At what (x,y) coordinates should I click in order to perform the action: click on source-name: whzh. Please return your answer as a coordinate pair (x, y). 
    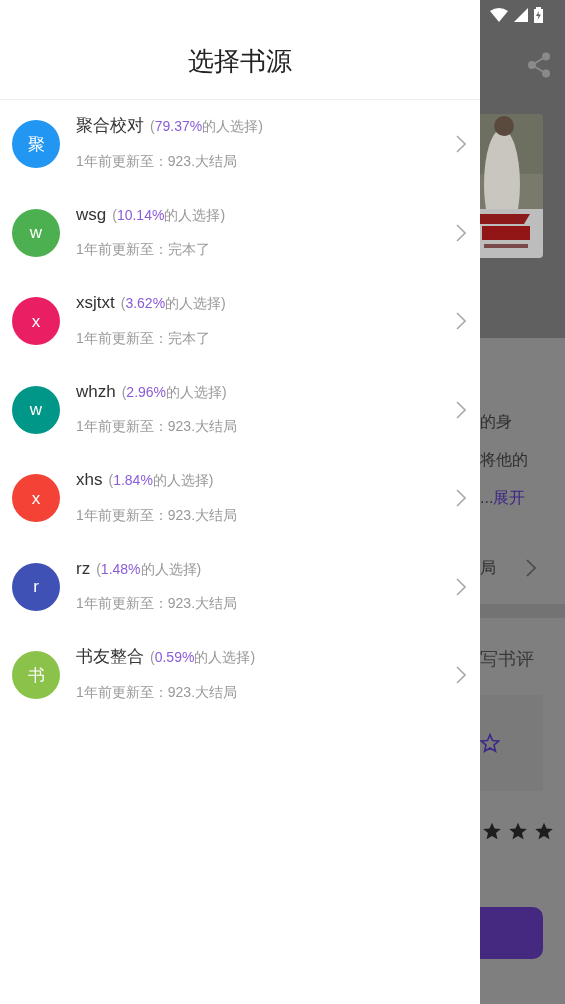
    Looking at the image, I should click on (96, 391).